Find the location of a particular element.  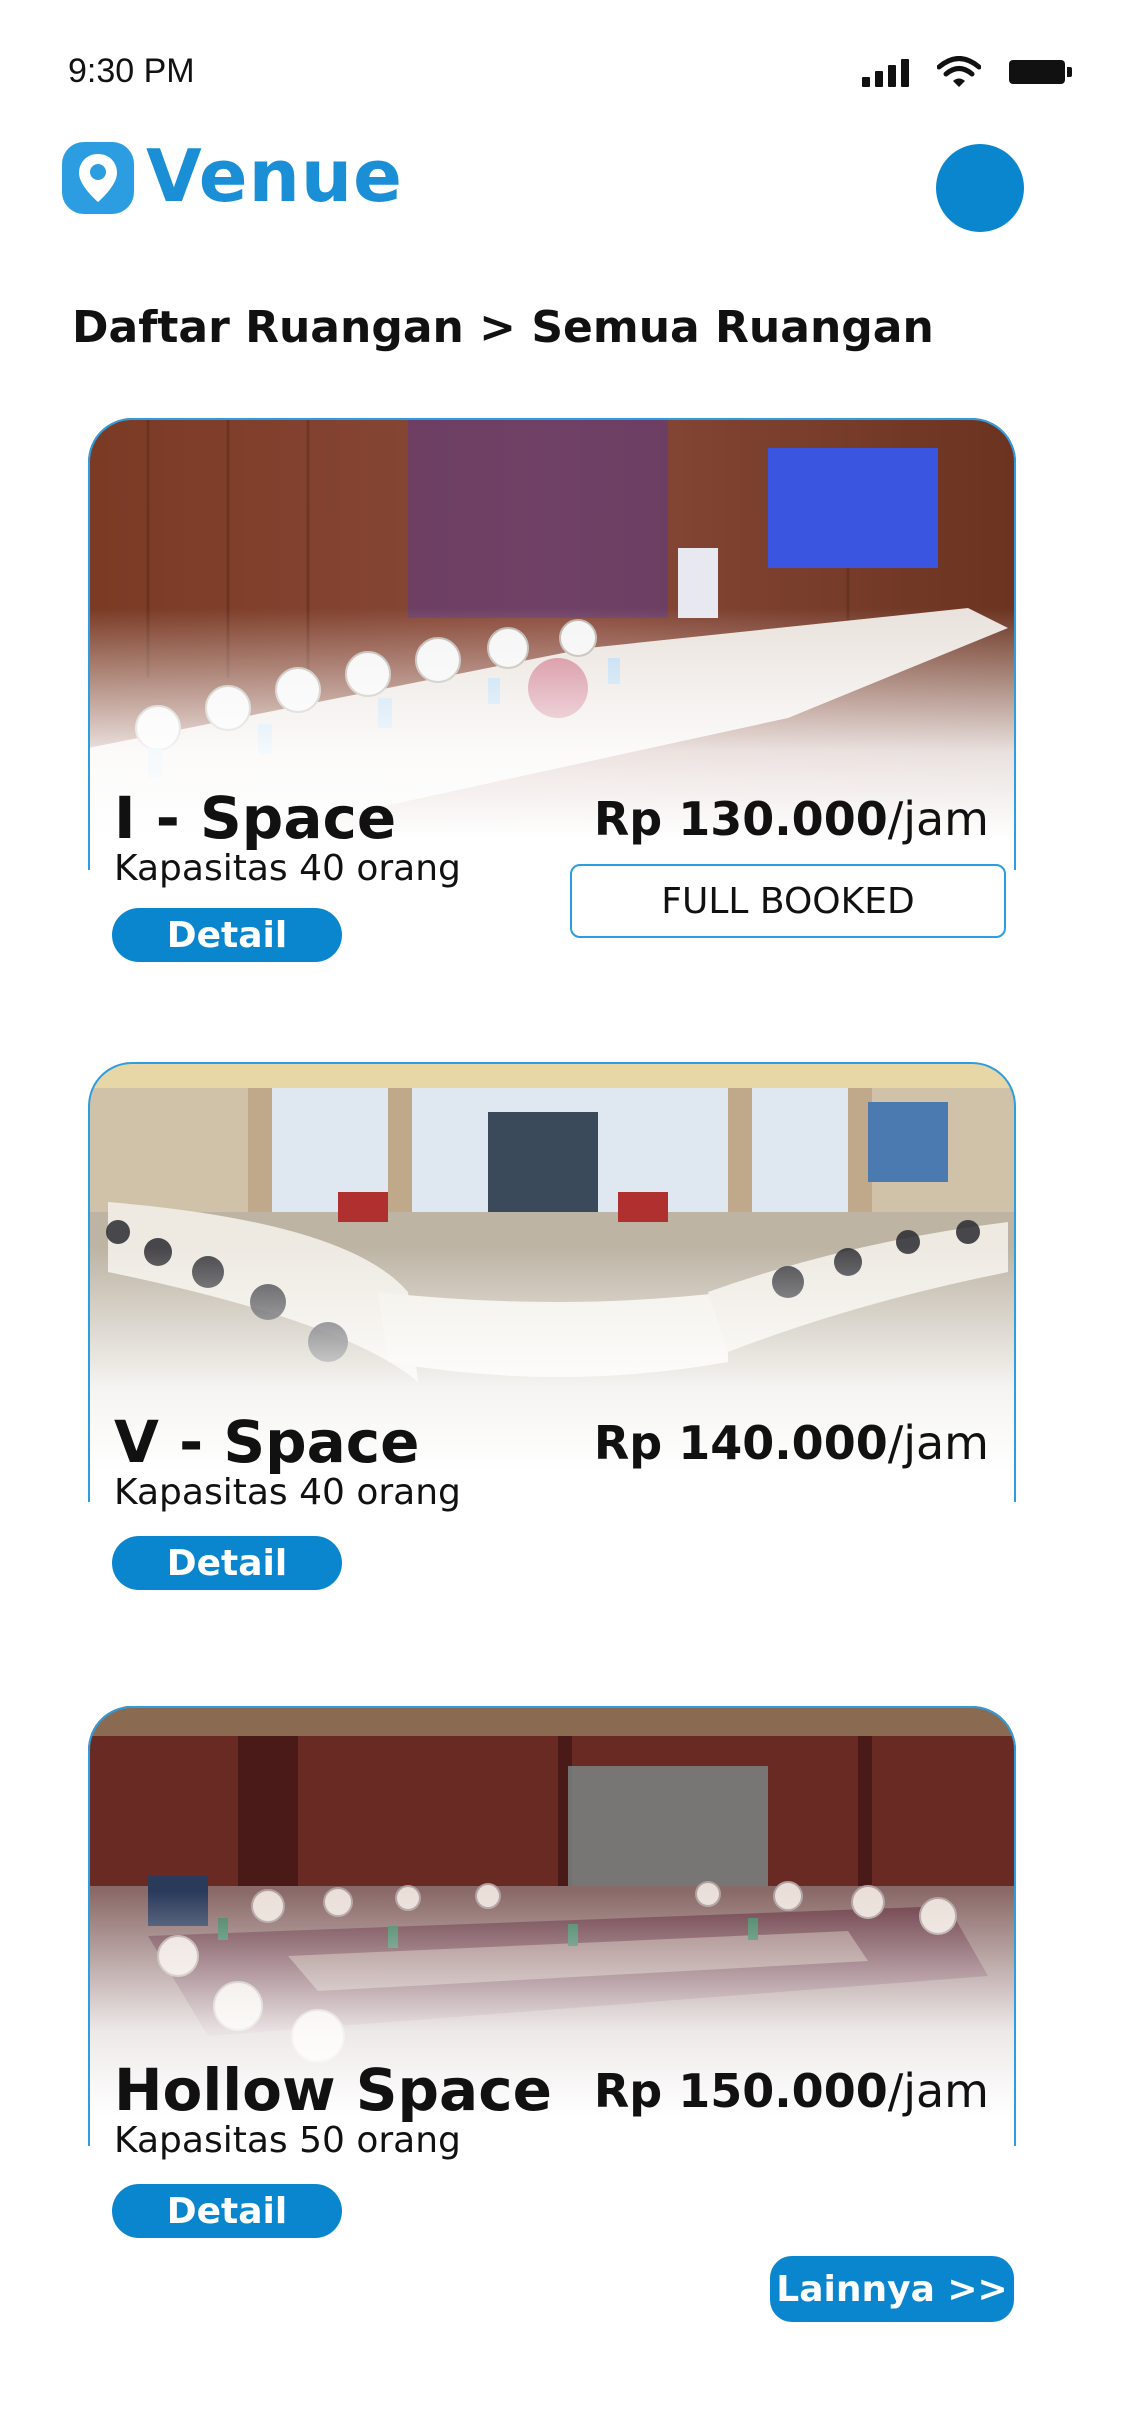

breadcrumb: Daftar Ruangan > Semua Ruangan is located at coordinates (503, 327).